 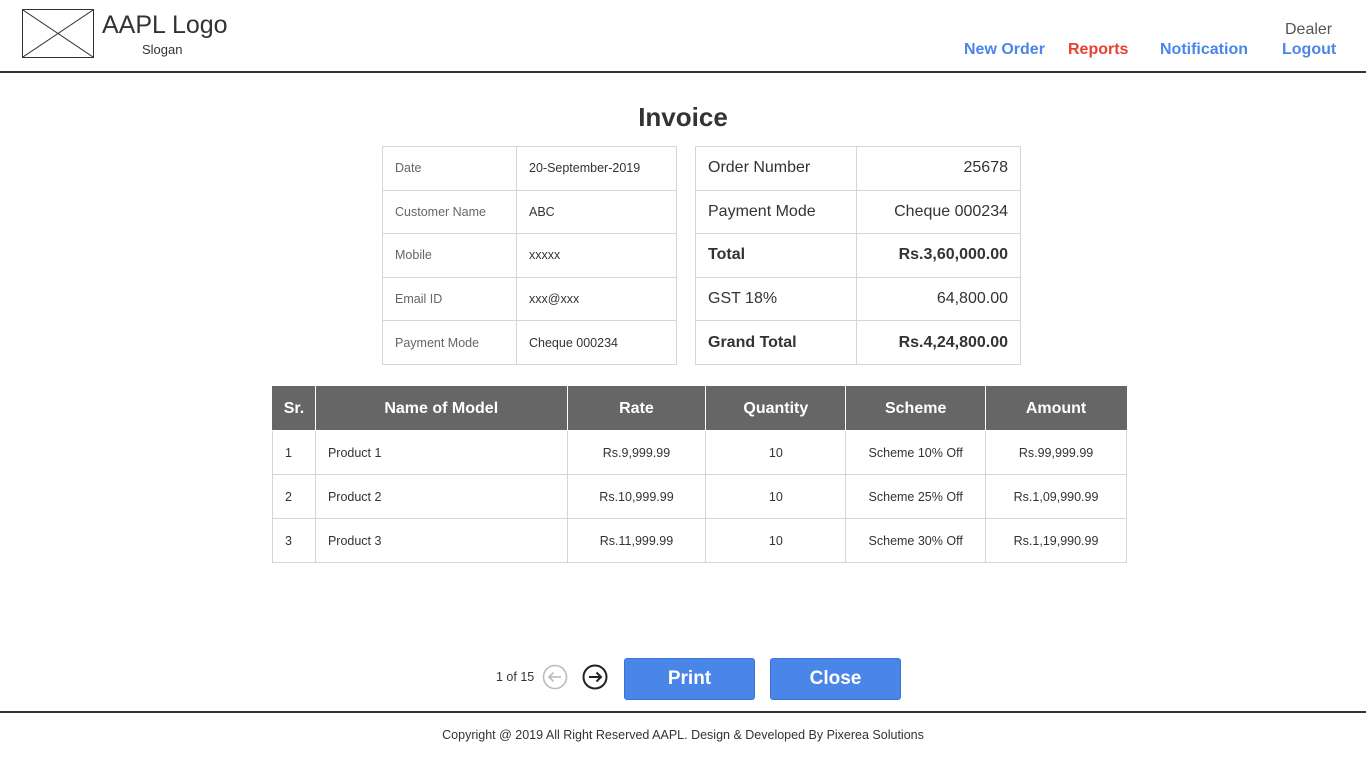 What do you see at coordinates (835, 679) in the screenshot?
I see `close-button: Close` at bounding box center [835, 679].